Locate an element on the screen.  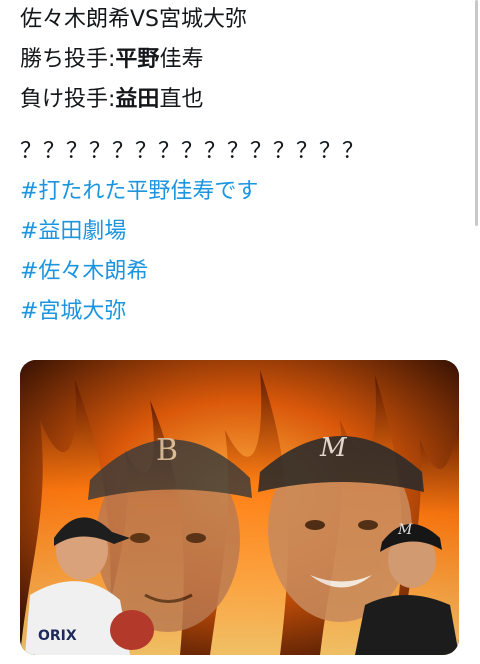
scrollbar is located at coordinates (476, 113).